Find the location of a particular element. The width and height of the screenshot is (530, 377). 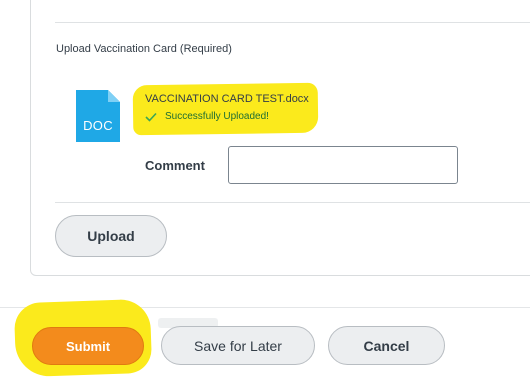

cancel-button: Cancel is located at coordinates (386, 345).